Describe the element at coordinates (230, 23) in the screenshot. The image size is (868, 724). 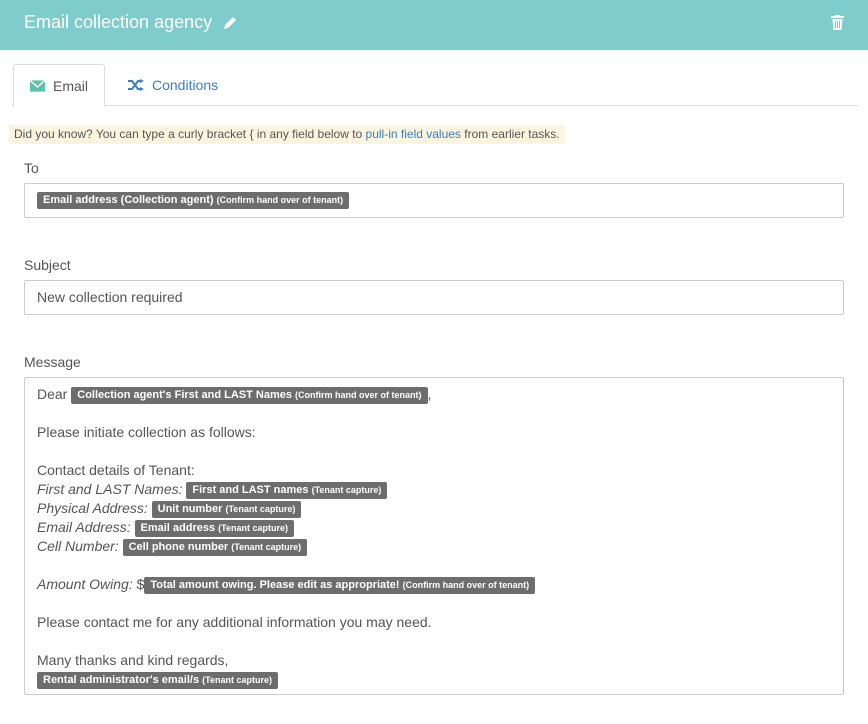
I see `pencil-icon` at that location.